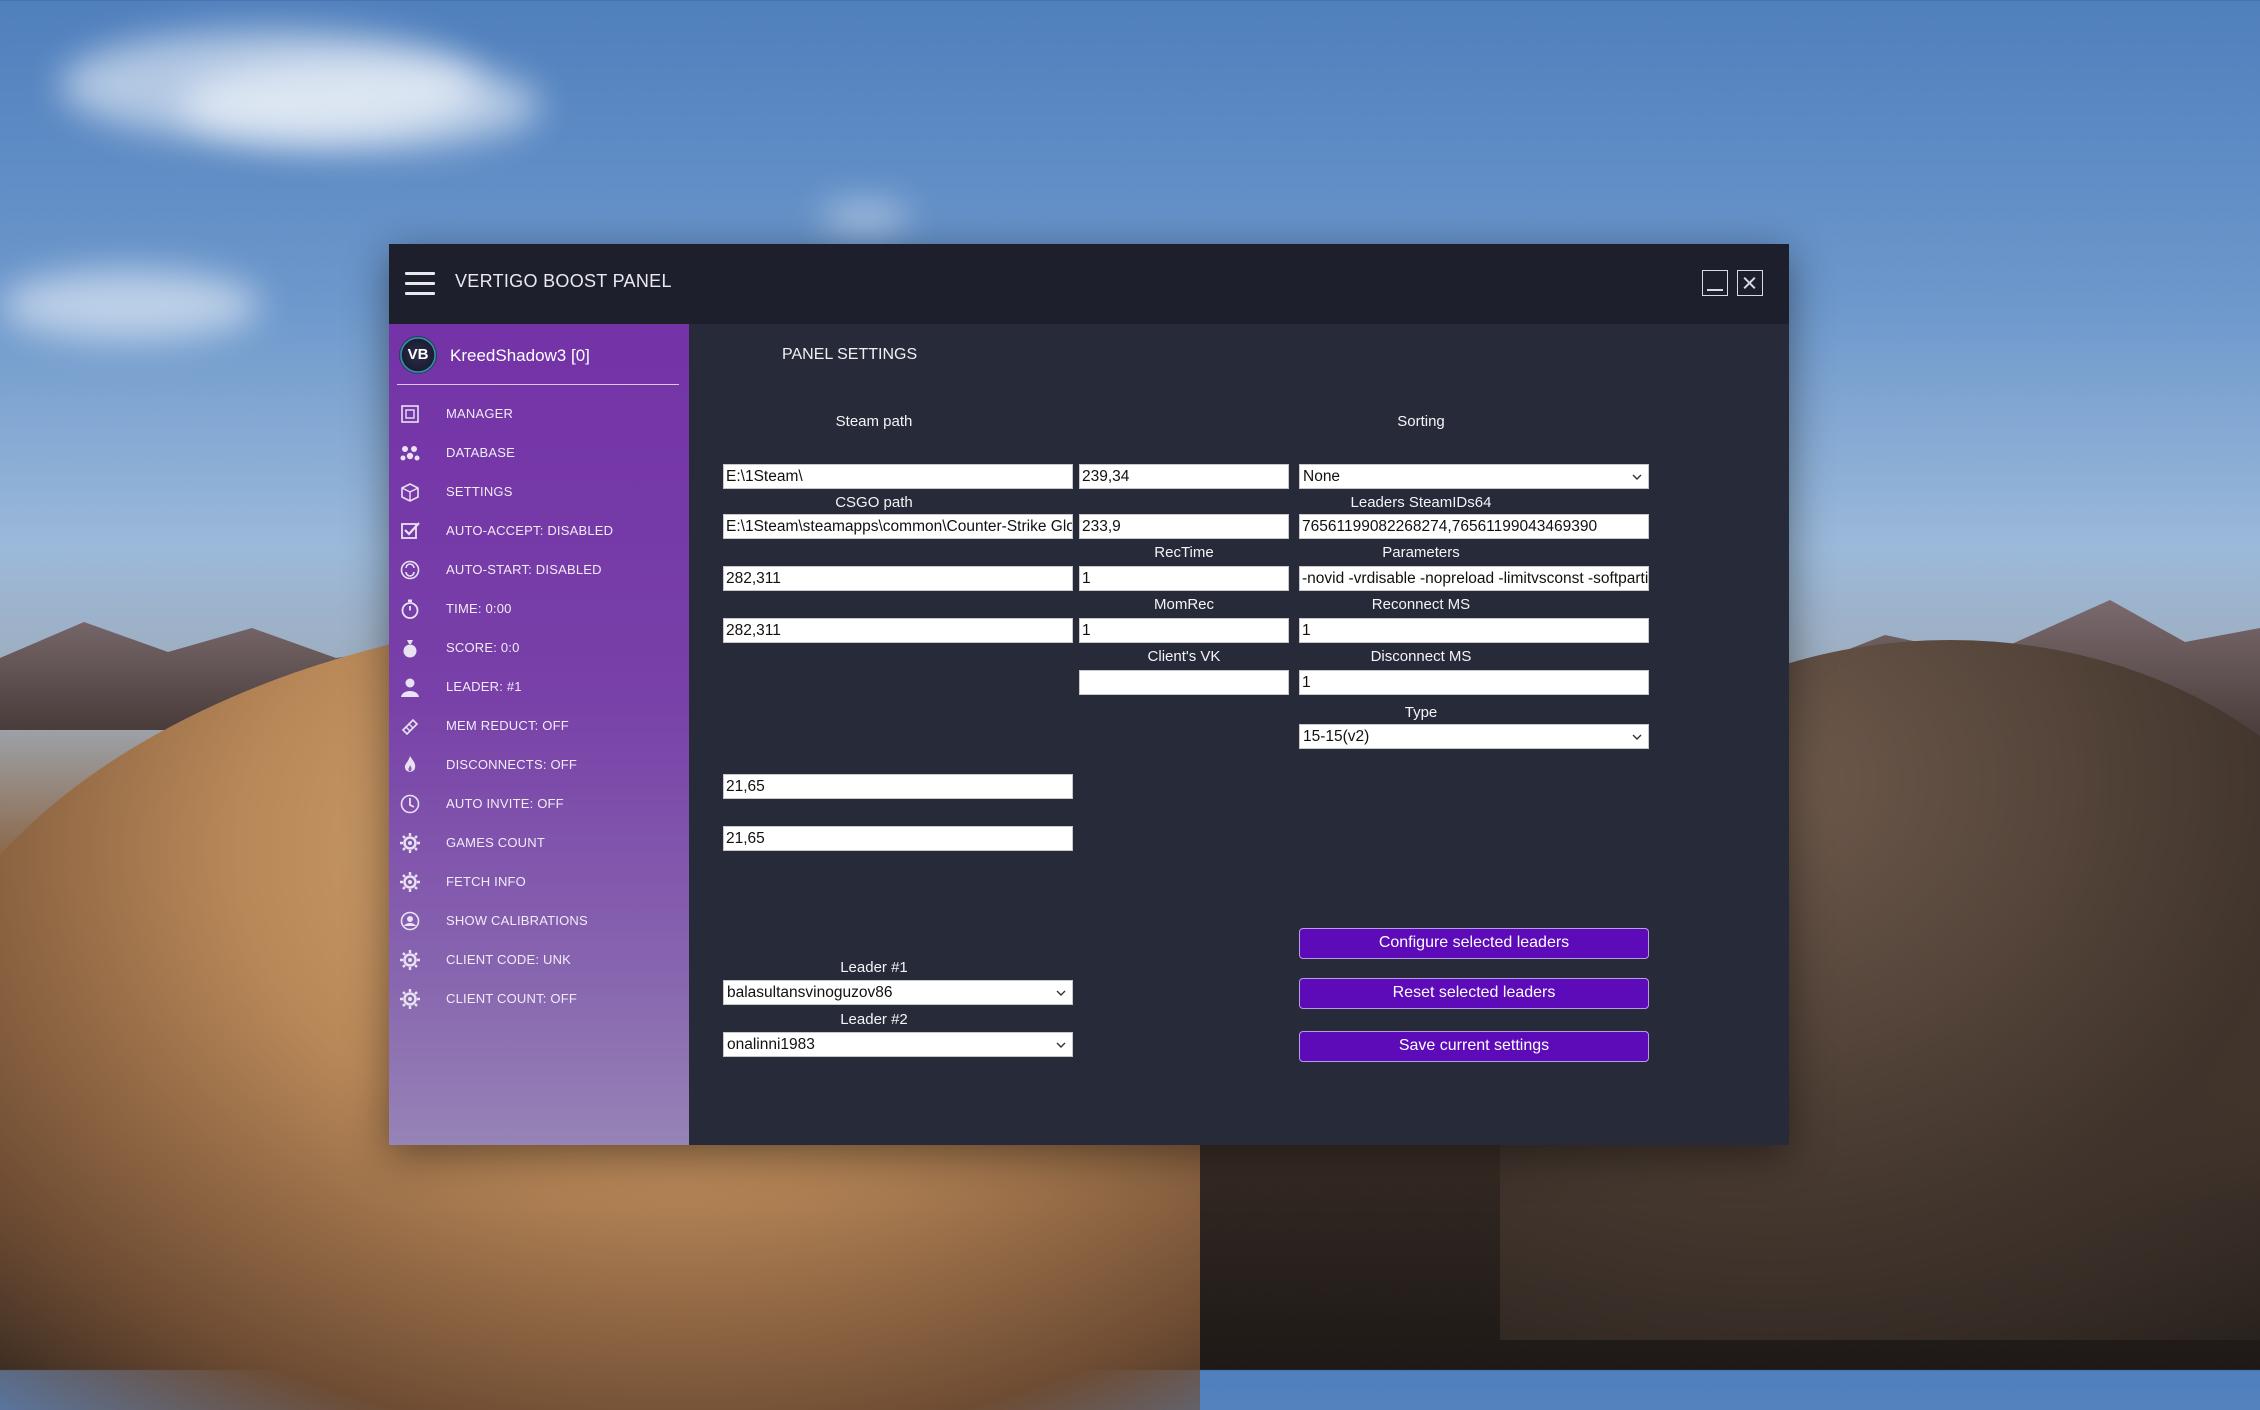 This screenshot has height=1410, width=2260. What do you see at coordinates (1421, 712) in the screenshot?
I see `label-type: Type` at bounding box center [1421, 712].